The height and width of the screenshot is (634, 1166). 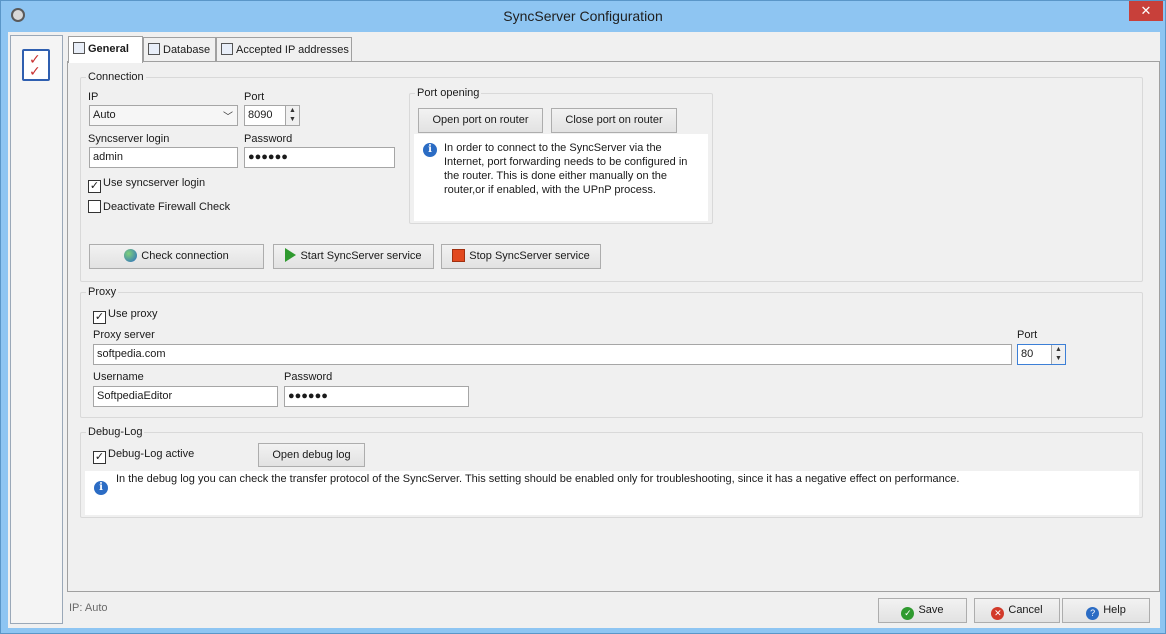 What do you see at coordinates (614, 120) in the screenshot?
I see `close-port-button: Close port on router` at bounding box center [614, 120].